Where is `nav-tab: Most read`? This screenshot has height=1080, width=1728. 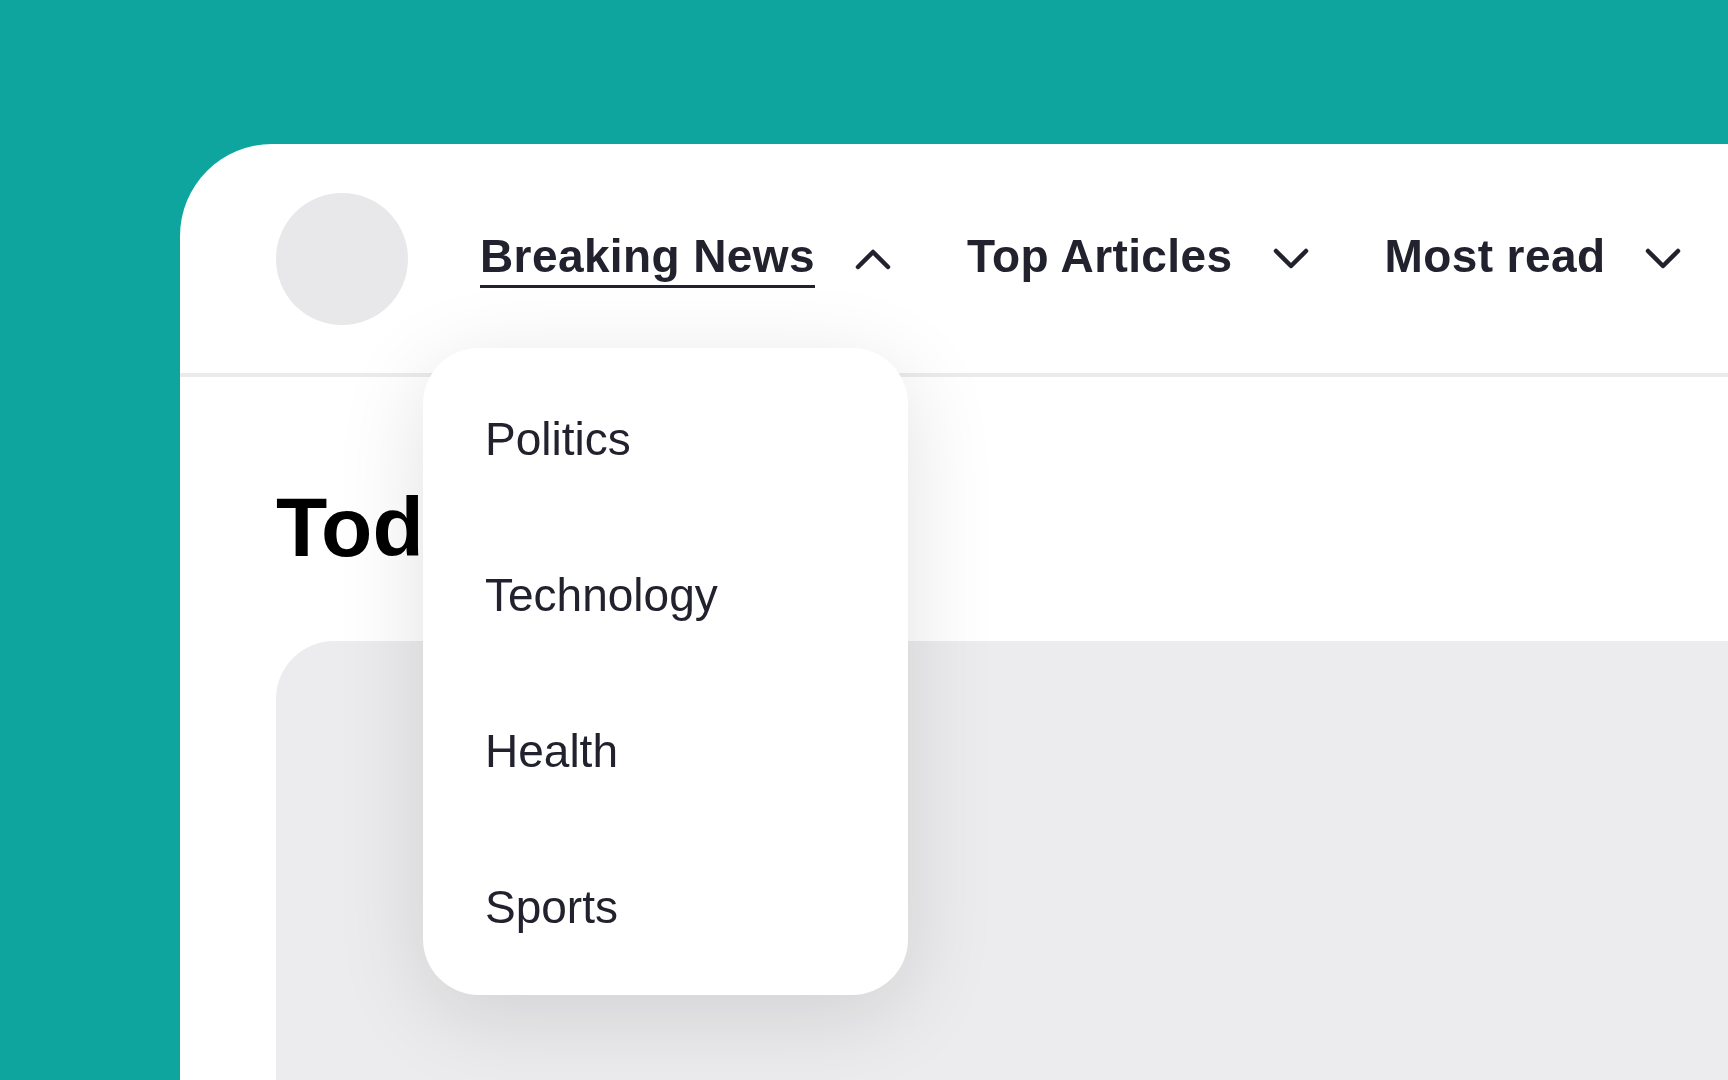 nav-tab: Most read is located at coordinates (1533, 258).